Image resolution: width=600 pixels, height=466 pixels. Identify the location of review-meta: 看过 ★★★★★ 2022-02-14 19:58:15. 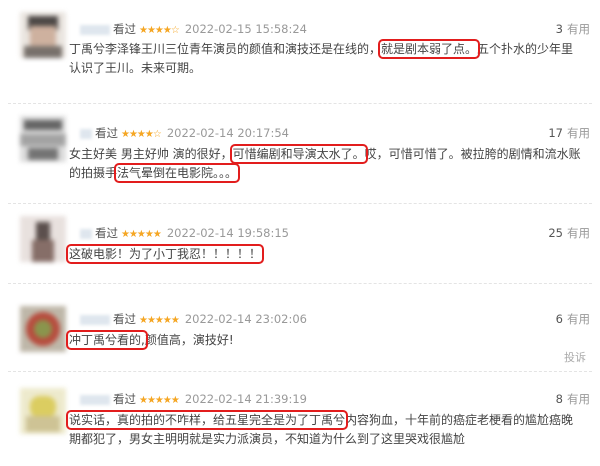
(184, 233).